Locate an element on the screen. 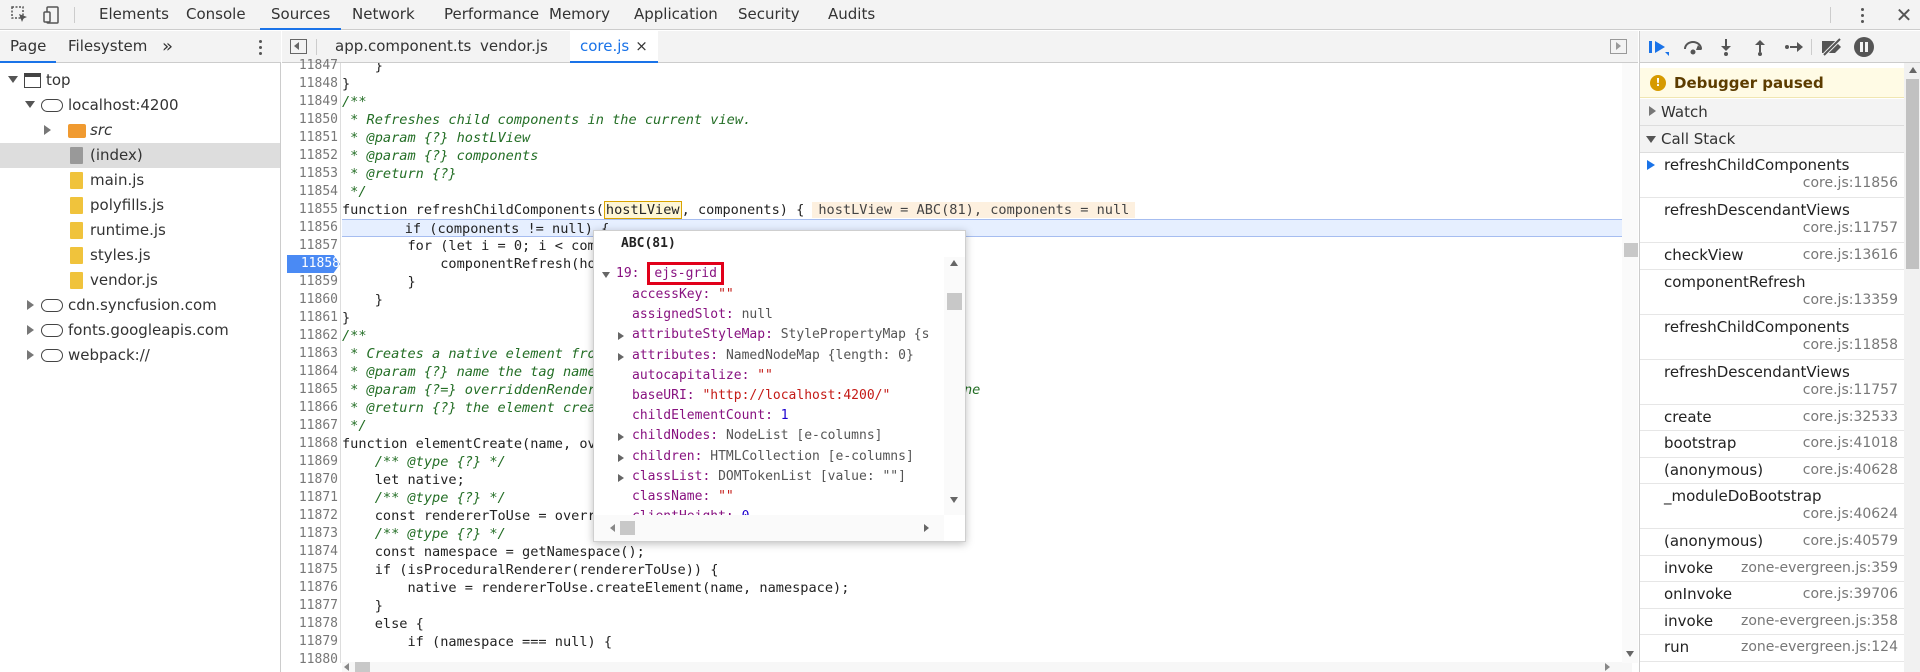  property-row: classList: DOMTokenList [value: ""] is located at coordinates (754, 477).